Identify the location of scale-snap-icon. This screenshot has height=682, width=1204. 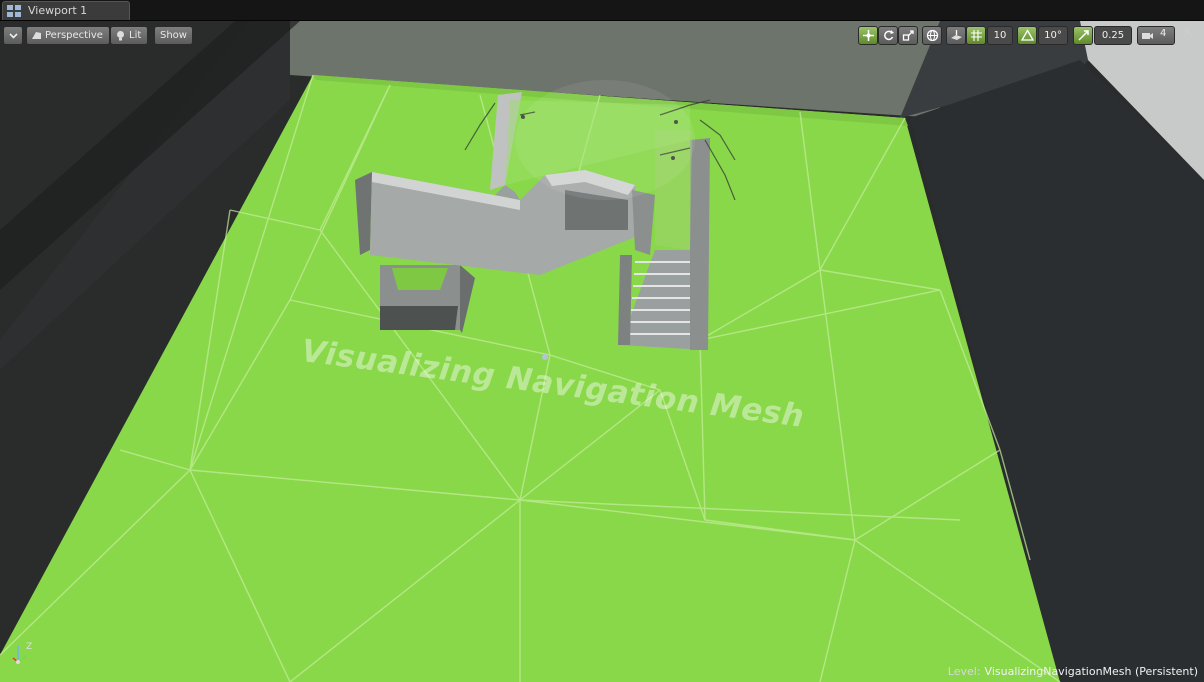
(1083, 35).